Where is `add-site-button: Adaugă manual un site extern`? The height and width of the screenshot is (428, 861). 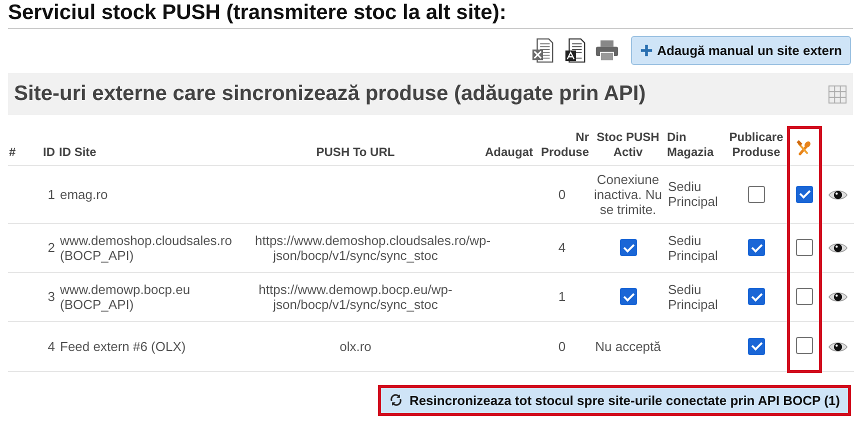
add-site-button: Adaugă manual un site extern is located at coordinates (741, 50).